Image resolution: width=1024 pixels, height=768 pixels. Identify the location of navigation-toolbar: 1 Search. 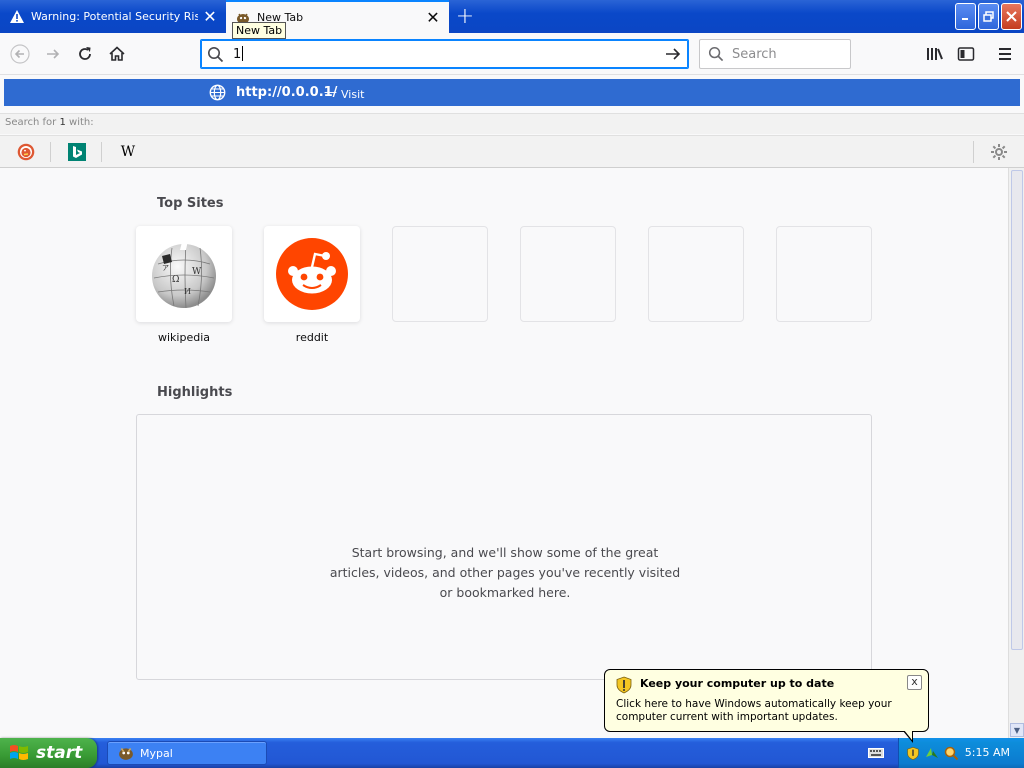
(512, 54).